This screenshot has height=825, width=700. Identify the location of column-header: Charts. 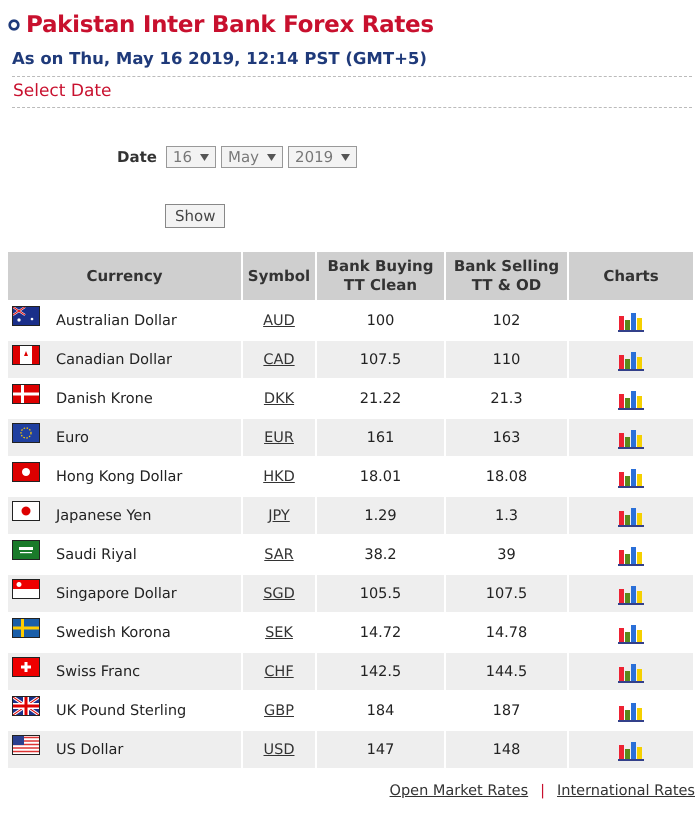
(631, 276).